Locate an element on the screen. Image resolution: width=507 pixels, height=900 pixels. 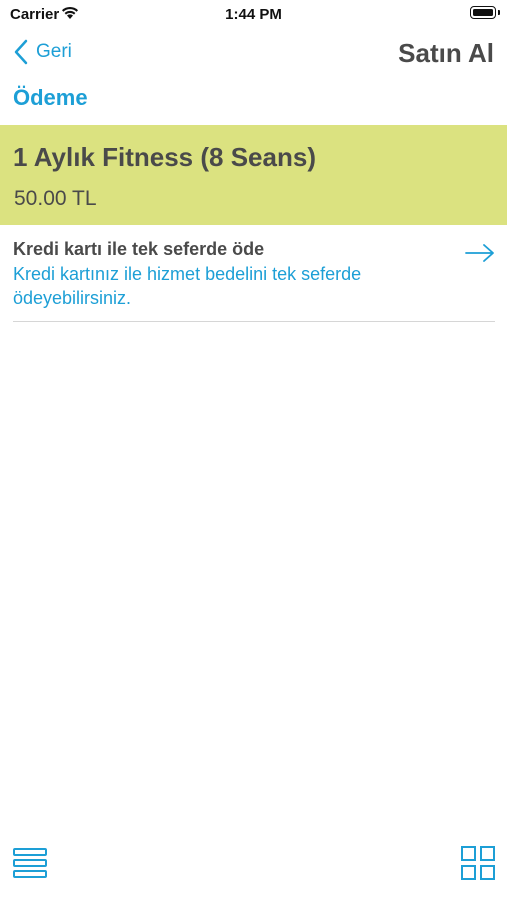
product-card: 1 Aylık Fitness (8 Seans) 50.00 TL is located at coordinates (253, 175).